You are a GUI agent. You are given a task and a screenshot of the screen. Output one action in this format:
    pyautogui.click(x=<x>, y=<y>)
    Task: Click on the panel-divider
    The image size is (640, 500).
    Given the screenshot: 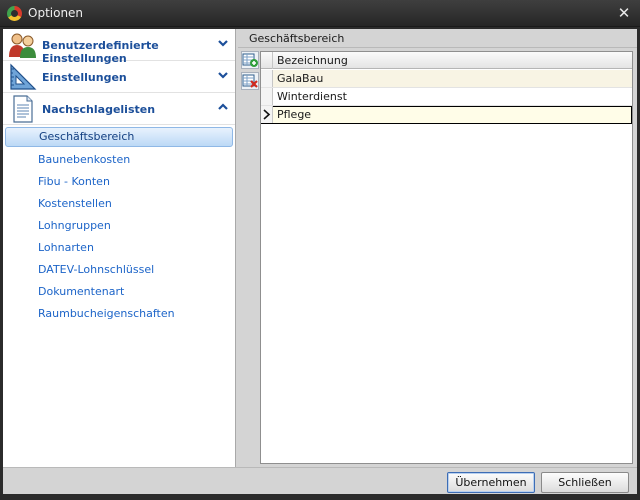 What is the action you would take?
    pyautogui.click(x=437, y=47)
    